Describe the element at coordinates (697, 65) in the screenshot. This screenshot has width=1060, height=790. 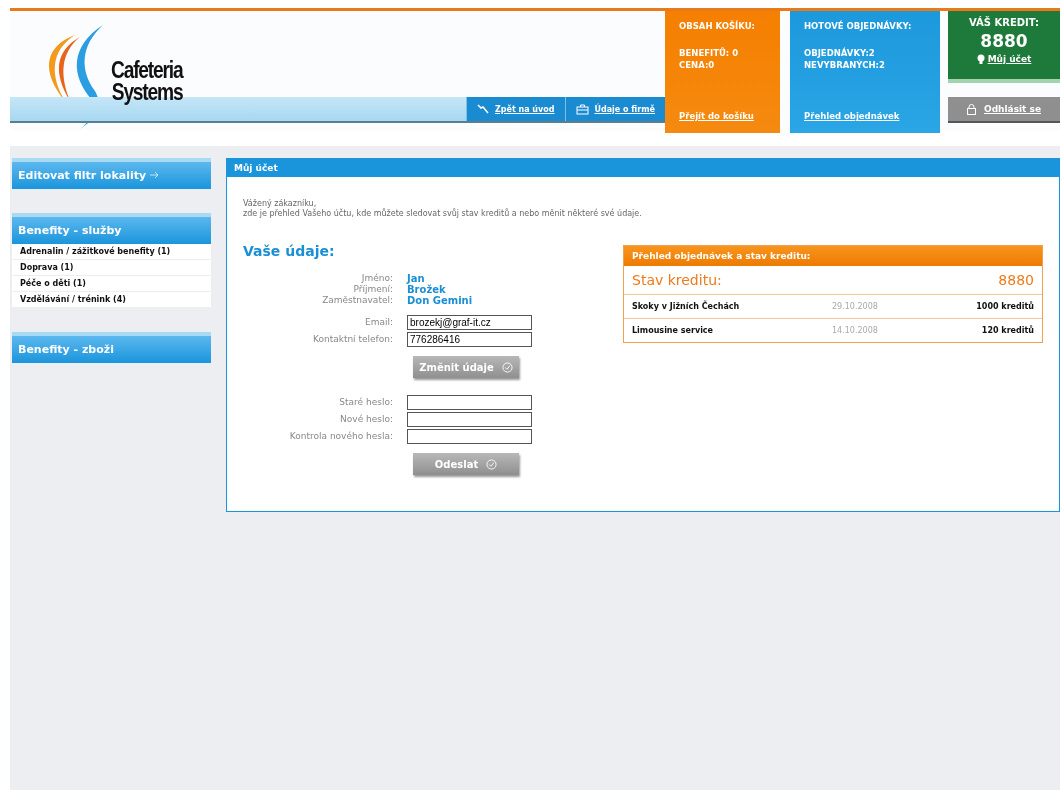
I see `cart-summary: CENA:0` at that location.